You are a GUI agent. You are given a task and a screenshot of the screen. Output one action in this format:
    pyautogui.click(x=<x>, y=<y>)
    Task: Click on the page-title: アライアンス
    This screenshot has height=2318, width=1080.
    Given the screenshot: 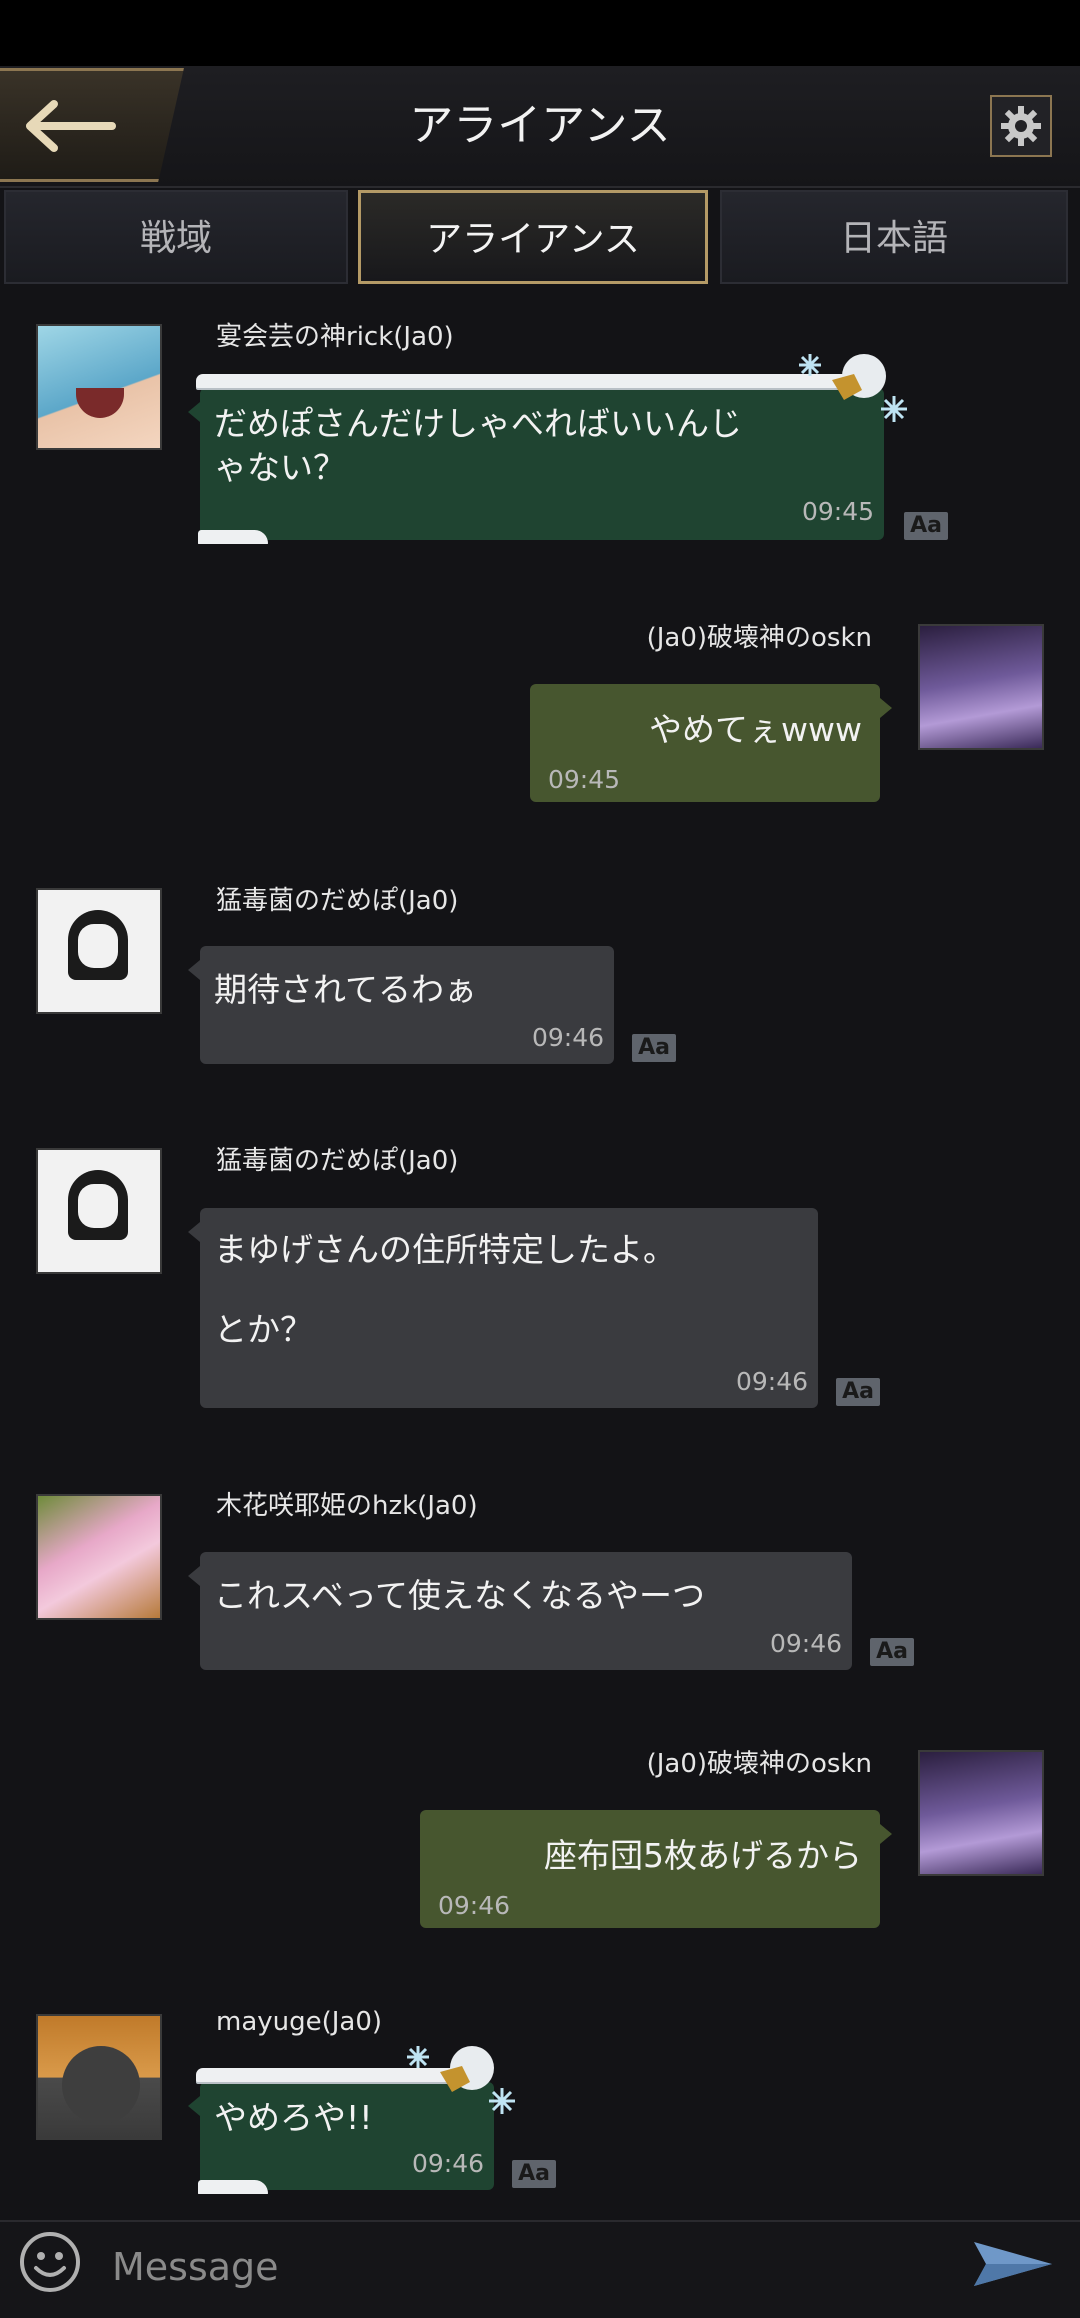 What is the action you would take?
    pyautogui.click(x=540, y=125)
    